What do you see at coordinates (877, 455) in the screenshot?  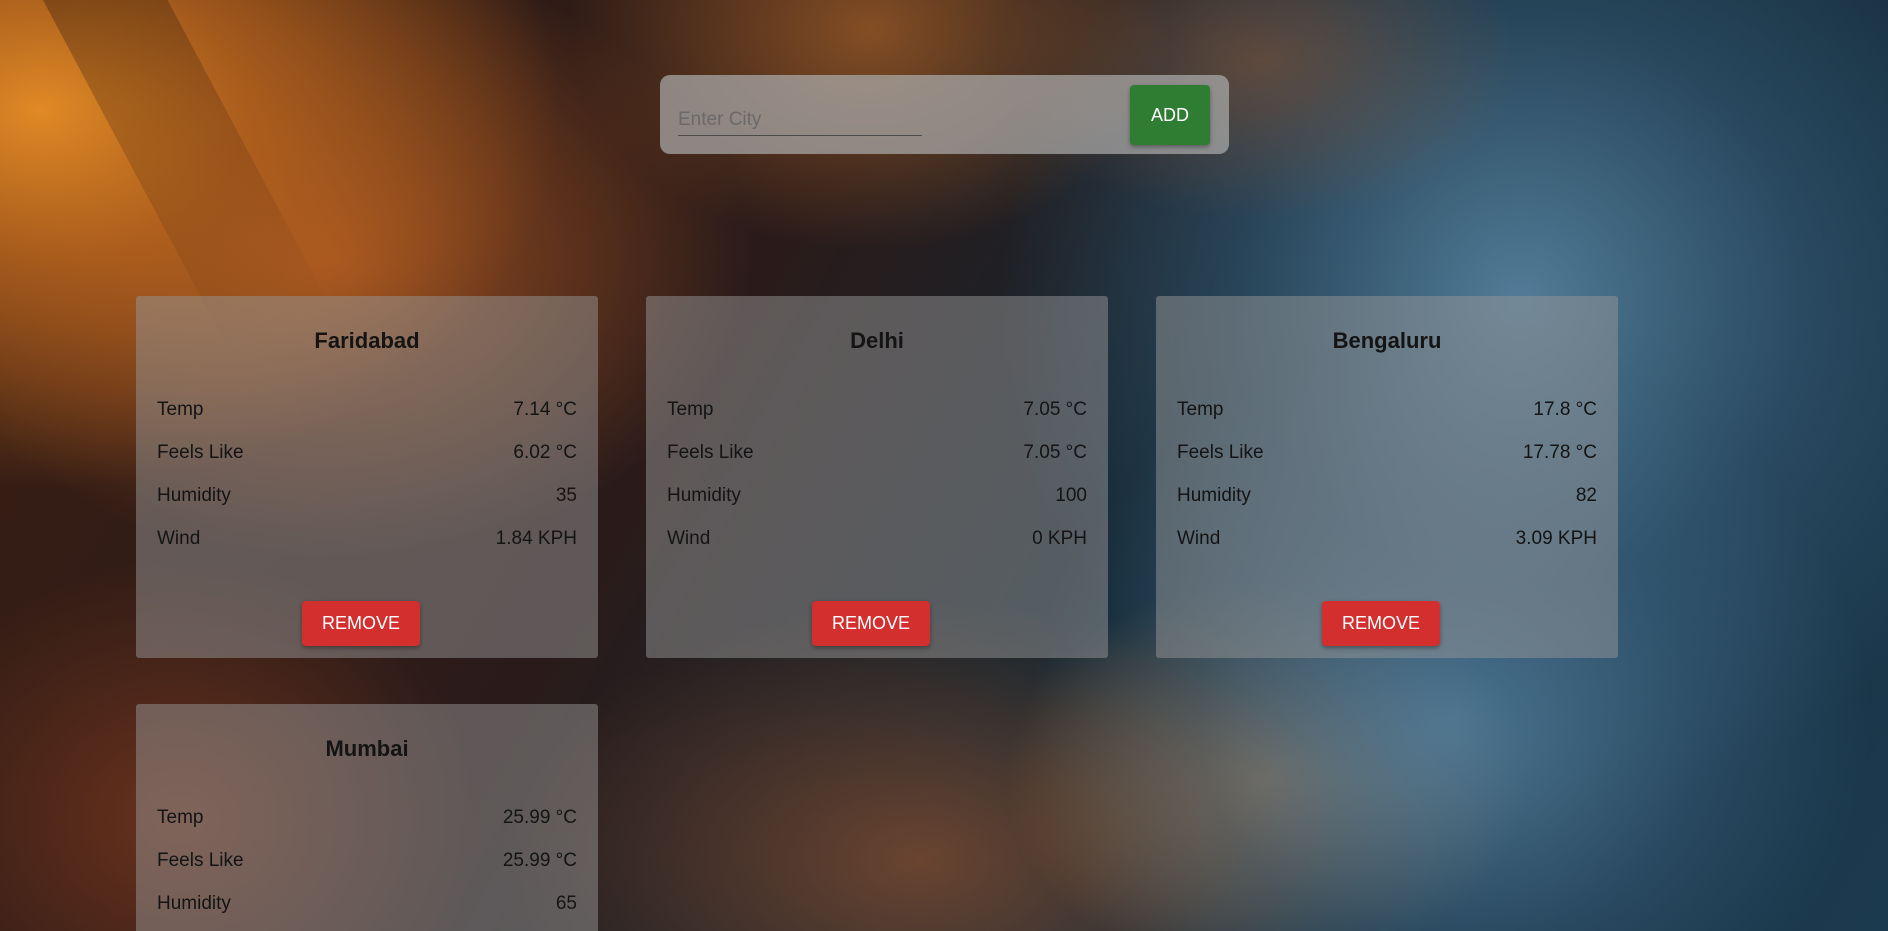 I see `feels-like-row: Feels Like 7.05 °C` at bounding box center [877, 455].